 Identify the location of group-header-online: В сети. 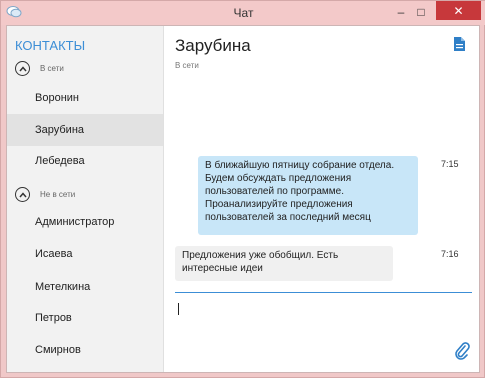
(39, 68).